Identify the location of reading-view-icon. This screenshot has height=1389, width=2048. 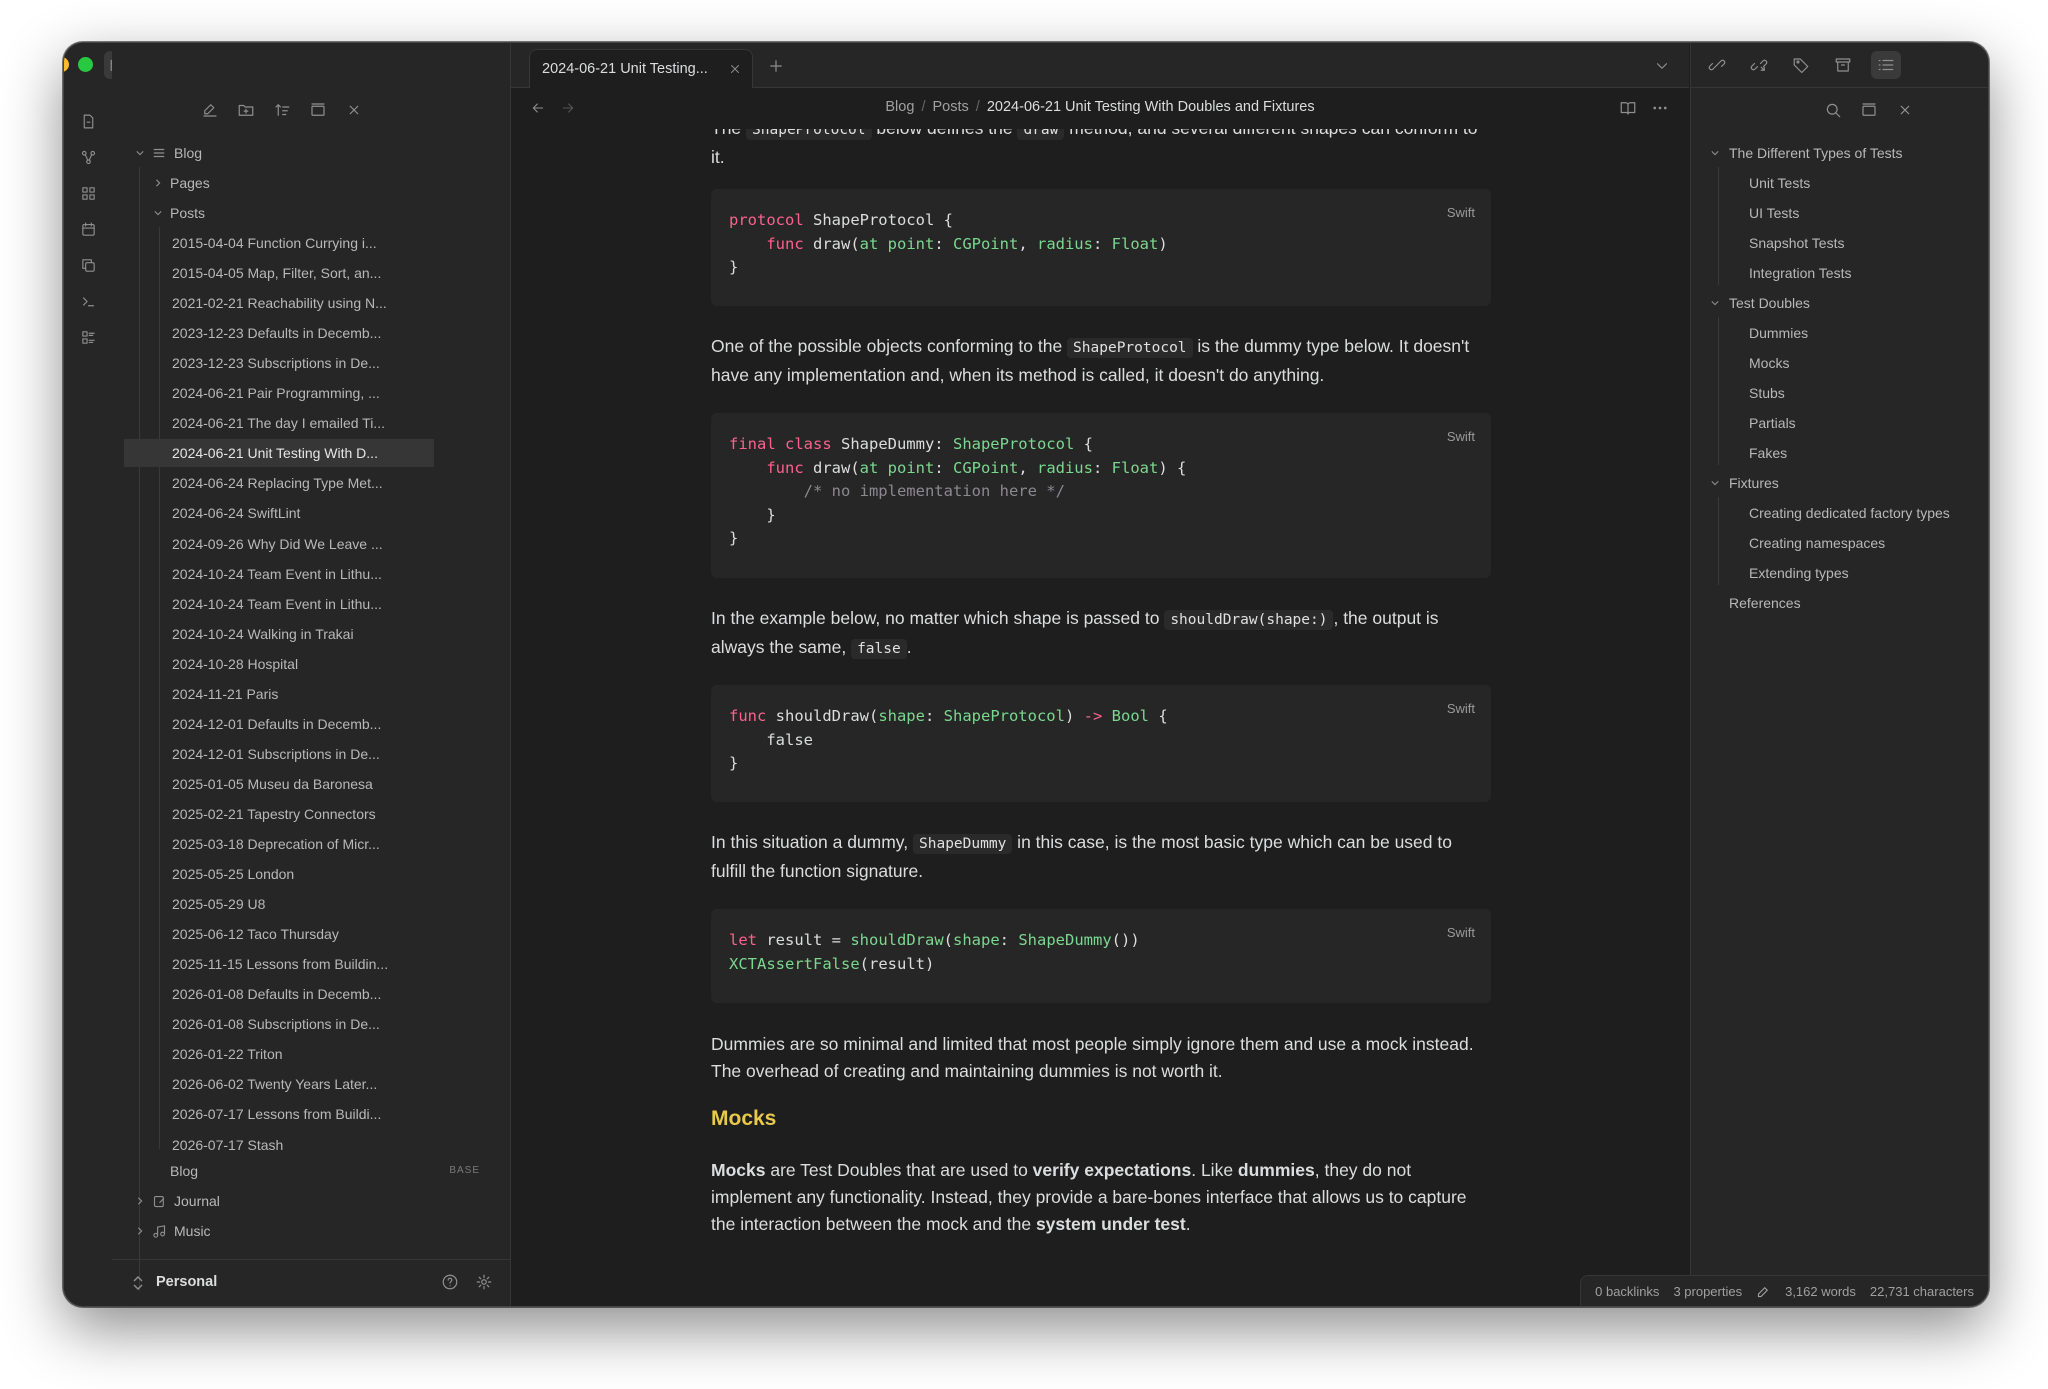
(1628, 108).